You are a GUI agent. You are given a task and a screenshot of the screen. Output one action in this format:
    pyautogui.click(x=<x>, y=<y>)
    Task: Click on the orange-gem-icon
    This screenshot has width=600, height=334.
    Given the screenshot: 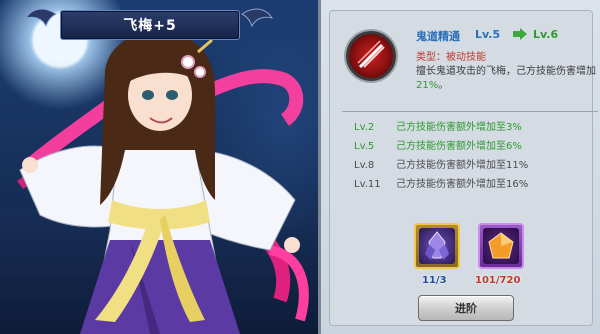 What is the action you would take?
    pyautogui.click(x=501, y=245)
    